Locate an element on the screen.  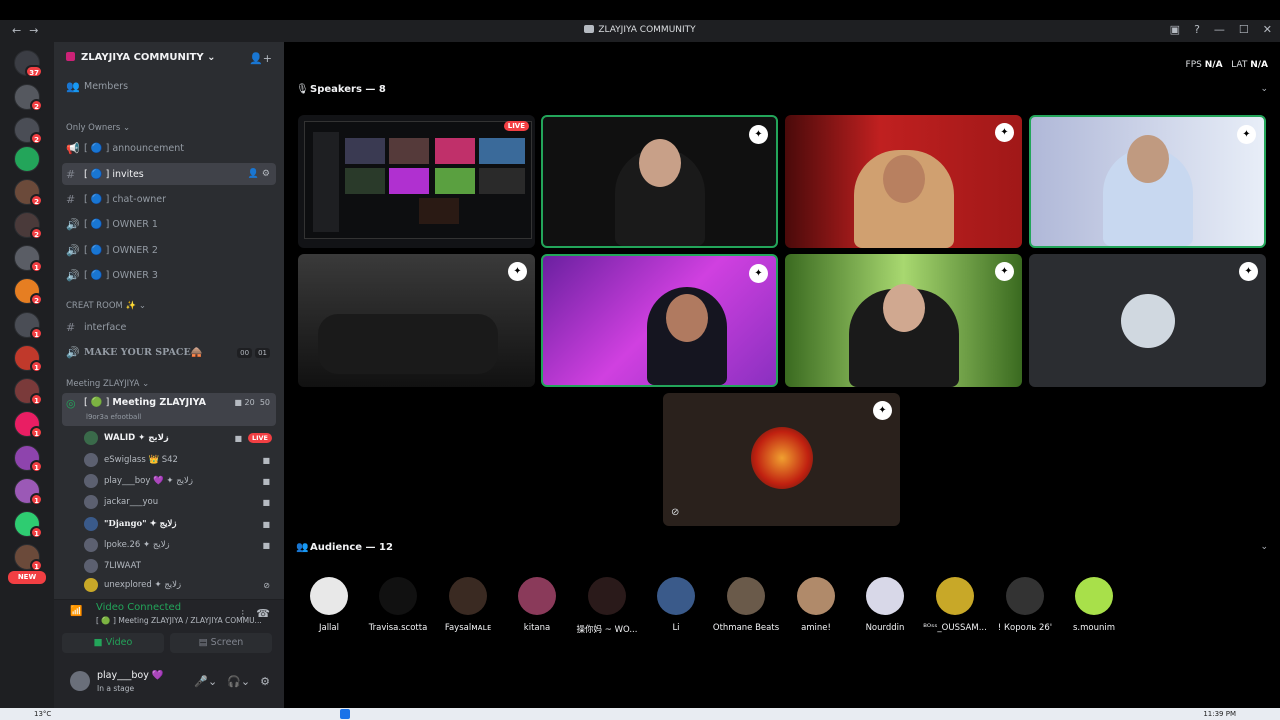
close-button: ✕ is located at coordinates (1267, 29).